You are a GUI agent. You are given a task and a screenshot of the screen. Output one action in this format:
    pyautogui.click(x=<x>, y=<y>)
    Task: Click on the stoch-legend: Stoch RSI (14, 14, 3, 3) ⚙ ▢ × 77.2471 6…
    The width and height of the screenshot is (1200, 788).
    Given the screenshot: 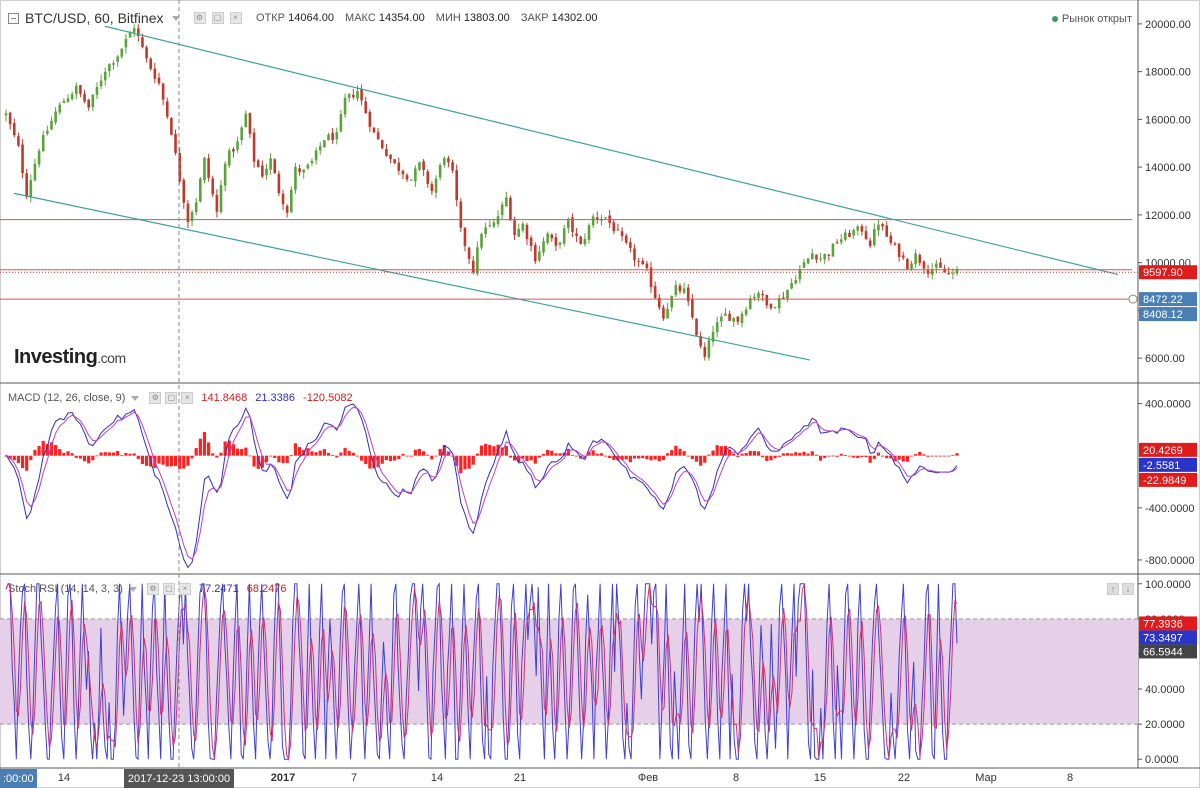 What is the action you would take?
    pyautogui.click(x=147, y=589)
    